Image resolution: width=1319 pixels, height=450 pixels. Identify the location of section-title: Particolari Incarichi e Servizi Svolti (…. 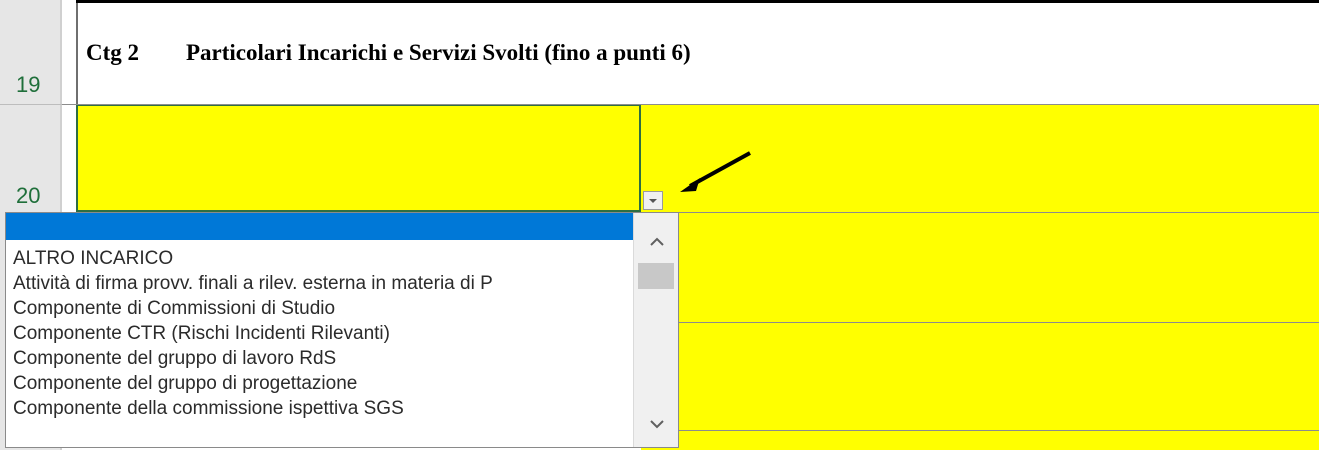
(438, 52).